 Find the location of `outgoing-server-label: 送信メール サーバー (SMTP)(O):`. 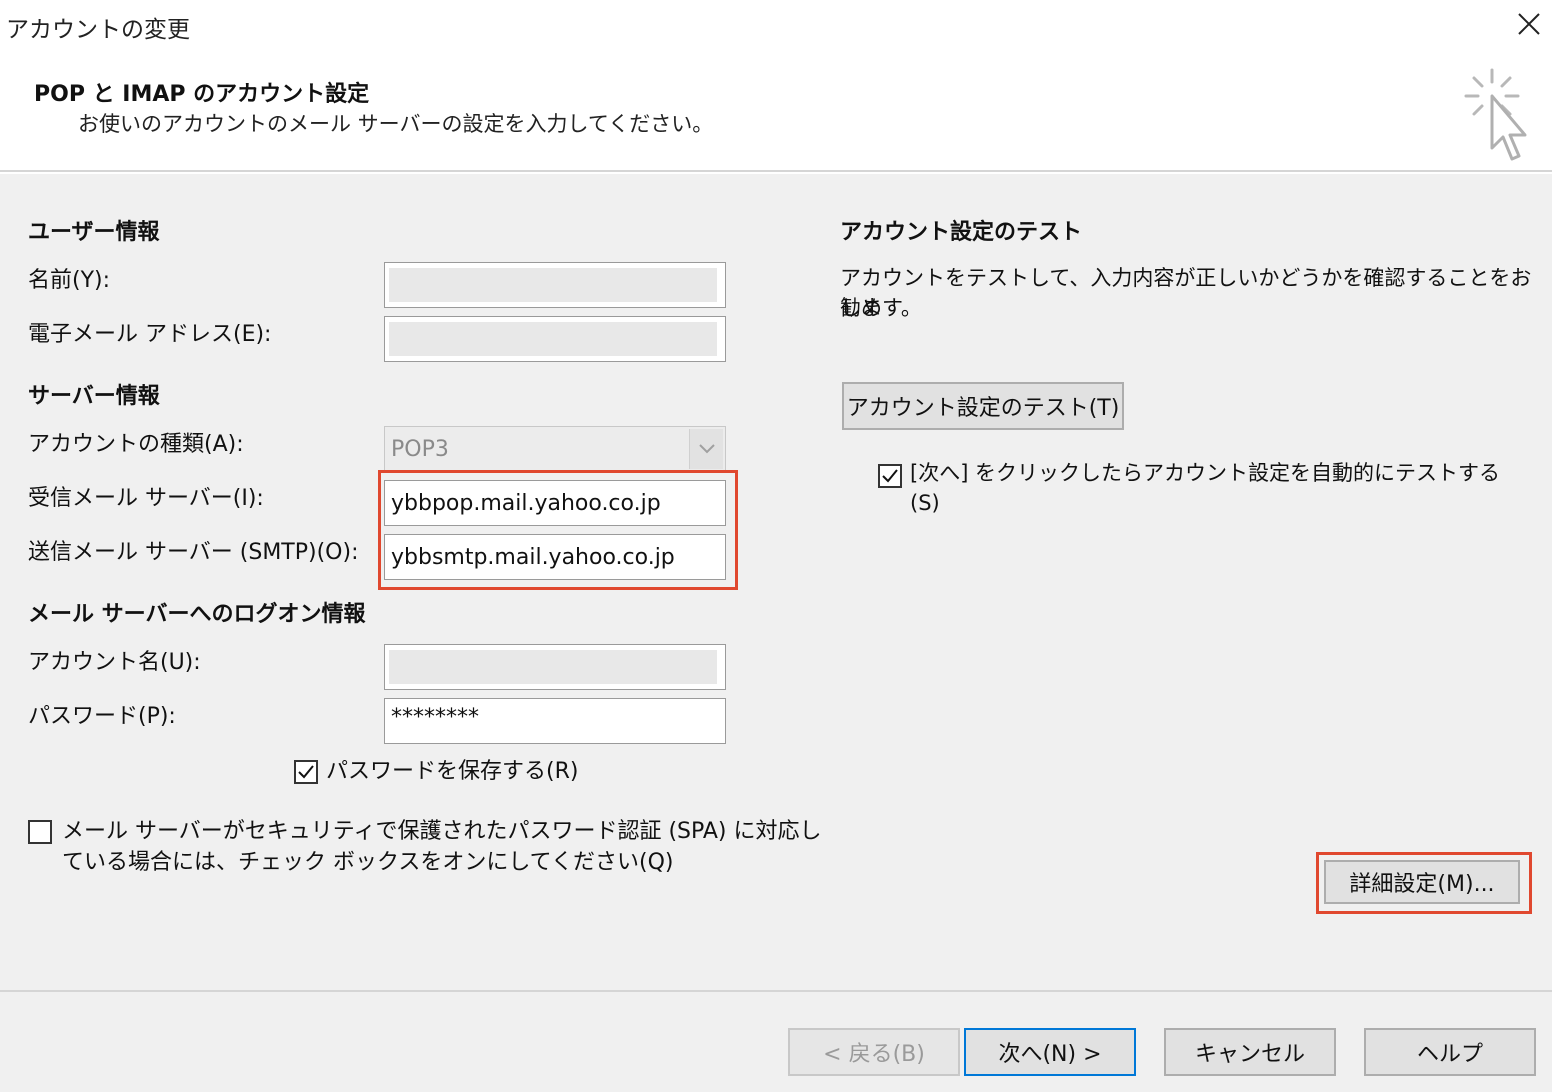

outgoing-server-label: 送信メール サーバー (SMTP)(O): is located at coordinates (193, 552).